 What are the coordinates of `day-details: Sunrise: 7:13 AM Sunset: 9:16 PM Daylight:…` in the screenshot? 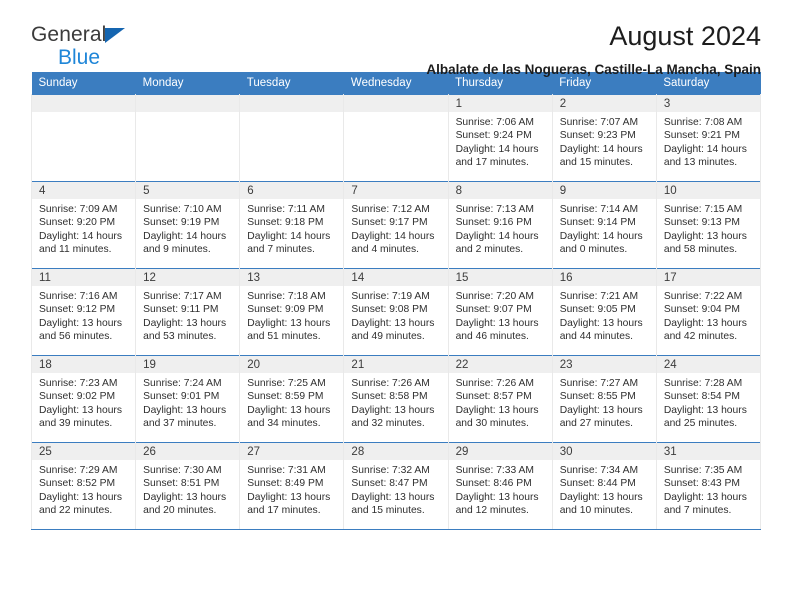 It's located at (500, 228).